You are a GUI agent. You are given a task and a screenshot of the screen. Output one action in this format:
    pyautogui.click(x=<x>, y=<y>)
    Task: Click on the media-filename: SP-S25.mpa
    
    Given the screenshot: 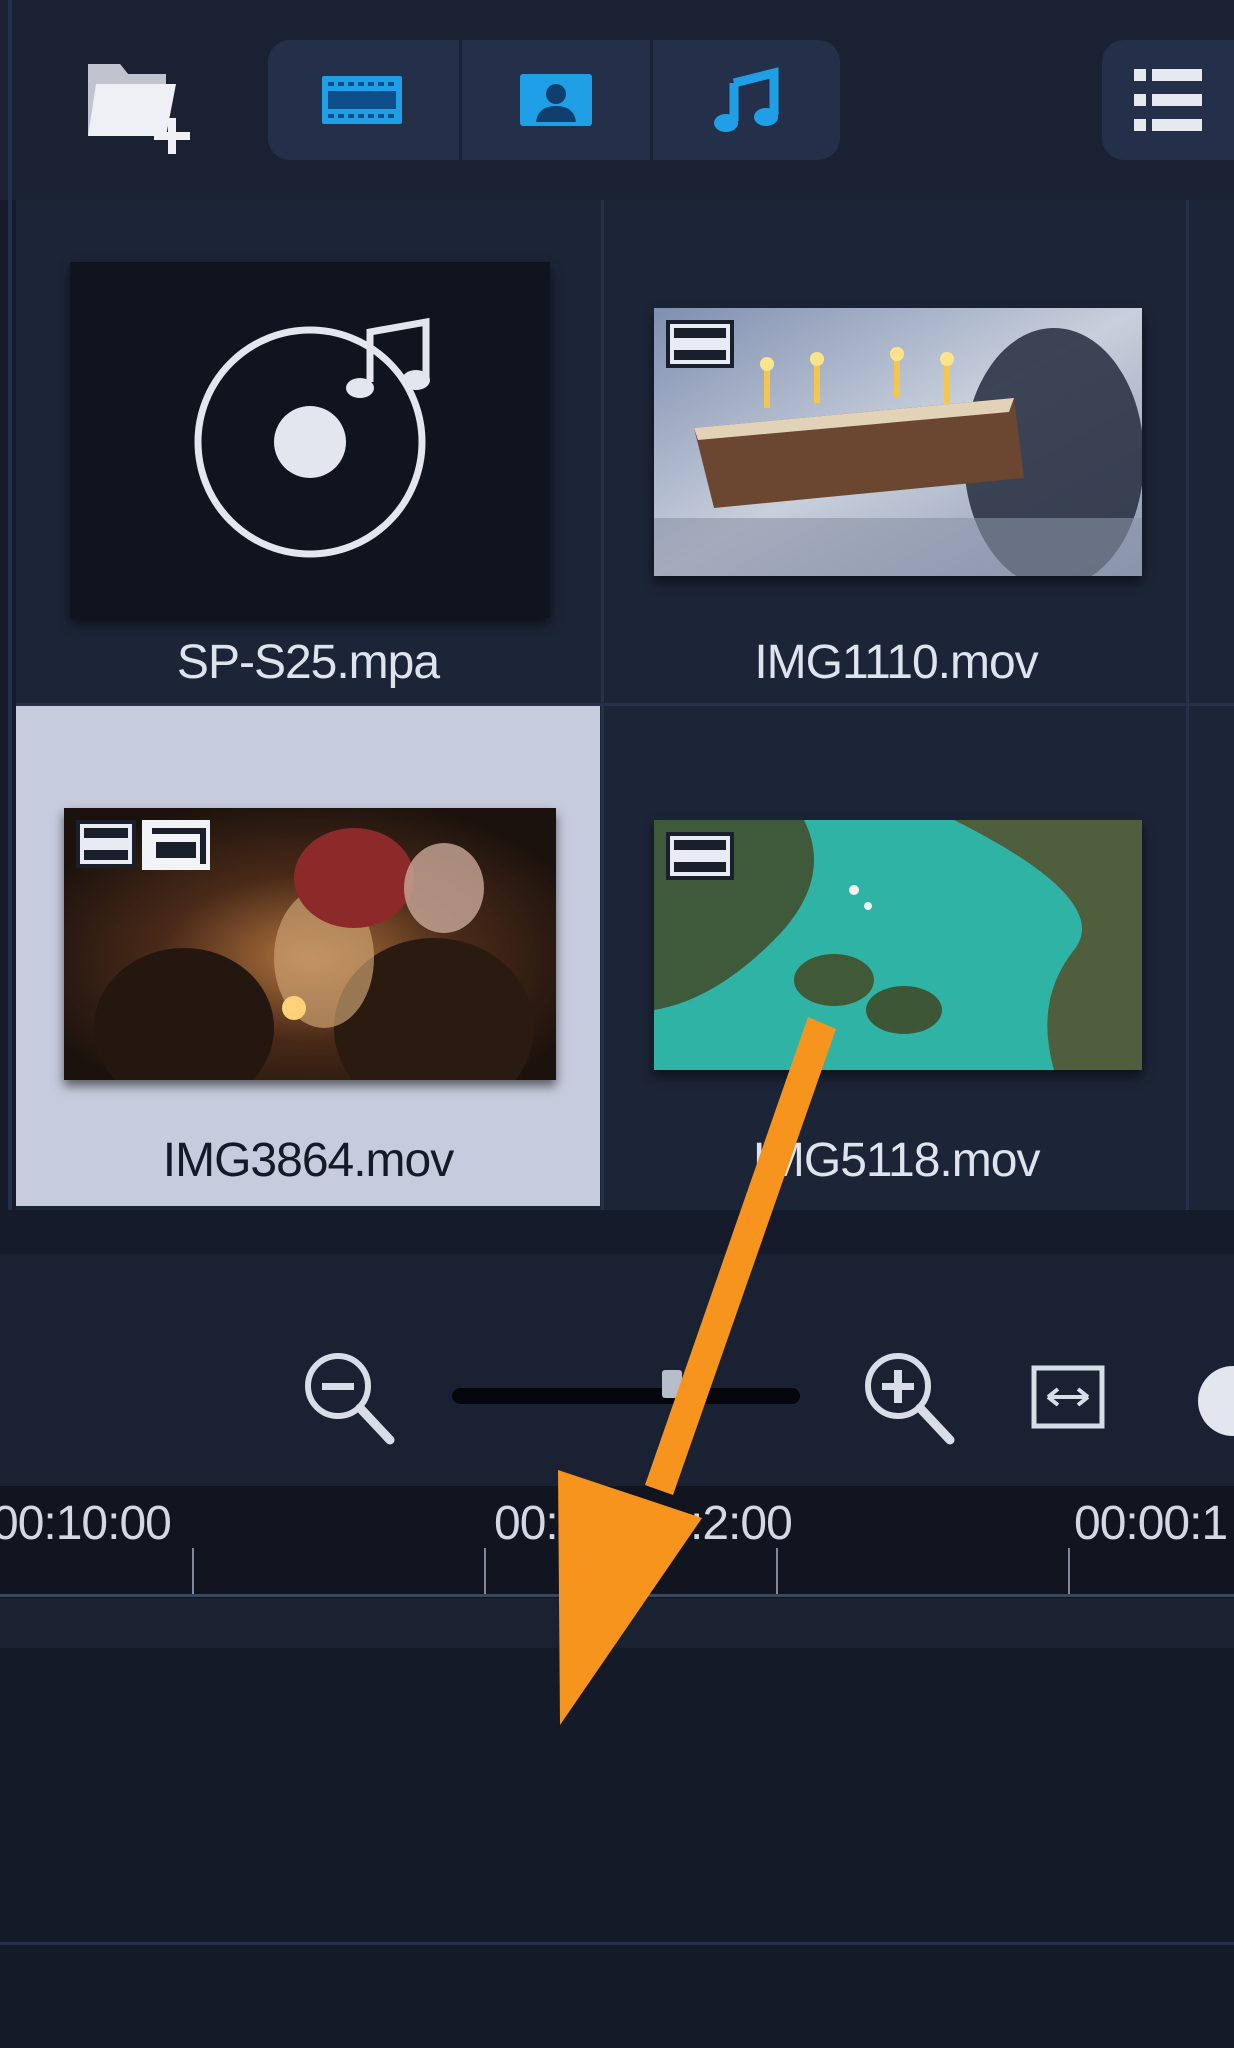 What is the action you would take?
    pyautogui.click(x=308, y=662)
    